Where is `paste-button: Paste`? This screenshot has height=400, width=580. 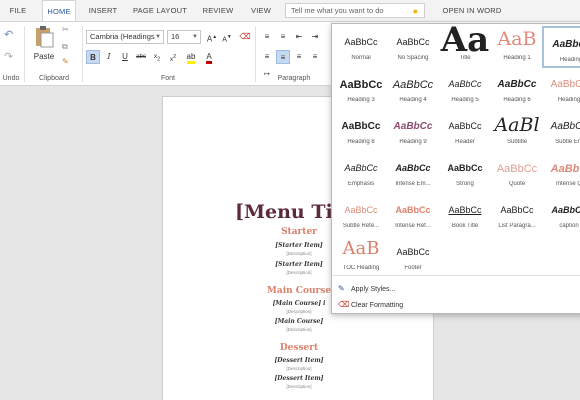
paste-button: Paste is located at coordinates (44, 56).